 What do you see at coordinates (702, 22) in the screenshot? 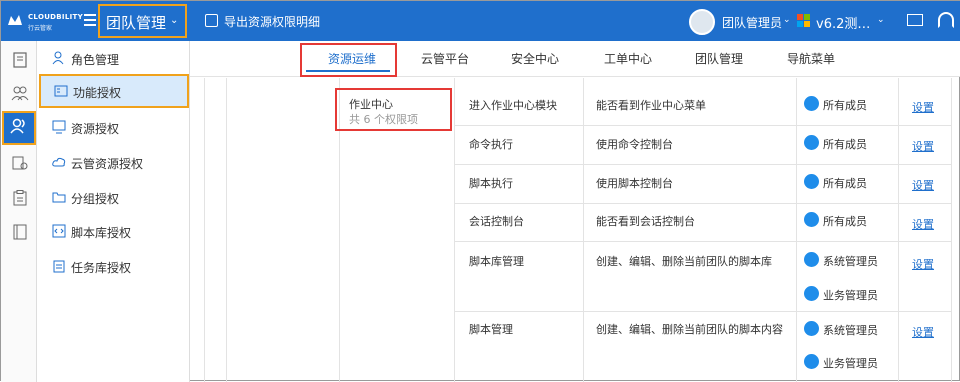
I see `avatar` at bounding box center [702, 22].